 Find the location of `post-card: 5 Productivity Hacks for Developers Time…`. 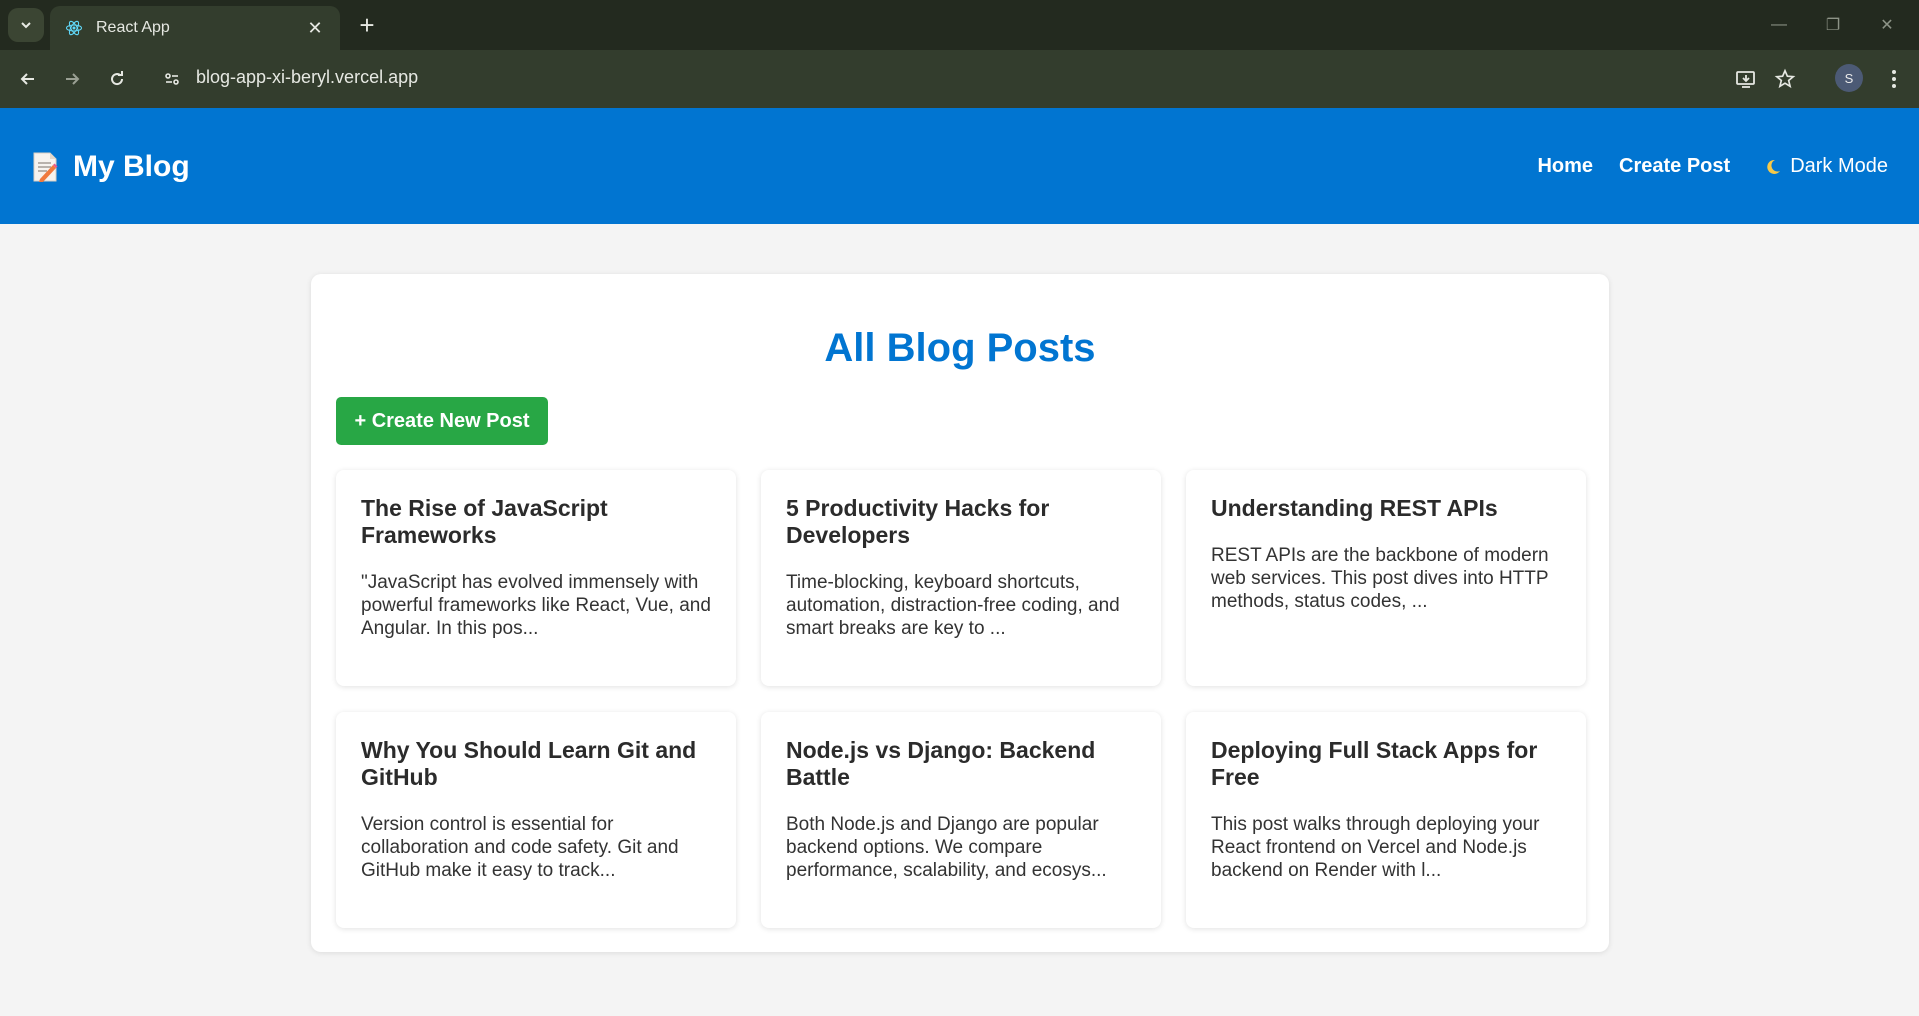

post-card: 5 Productivity Hacks for Developers Time… is located at coordinates (961, 578).